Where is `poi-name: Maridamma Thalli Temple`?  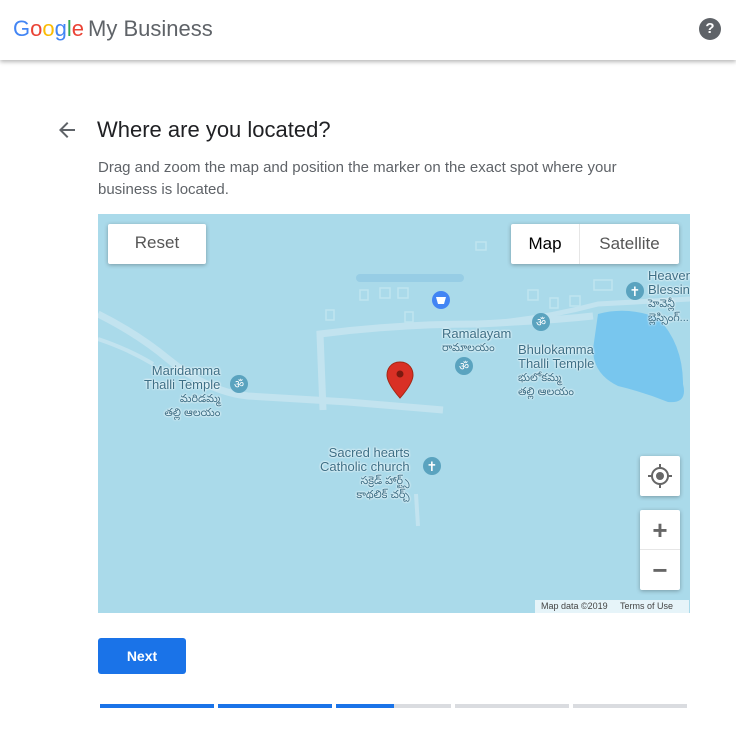 poi-name: Maridamma Thalli Temple is located at coordinates (182, 377).